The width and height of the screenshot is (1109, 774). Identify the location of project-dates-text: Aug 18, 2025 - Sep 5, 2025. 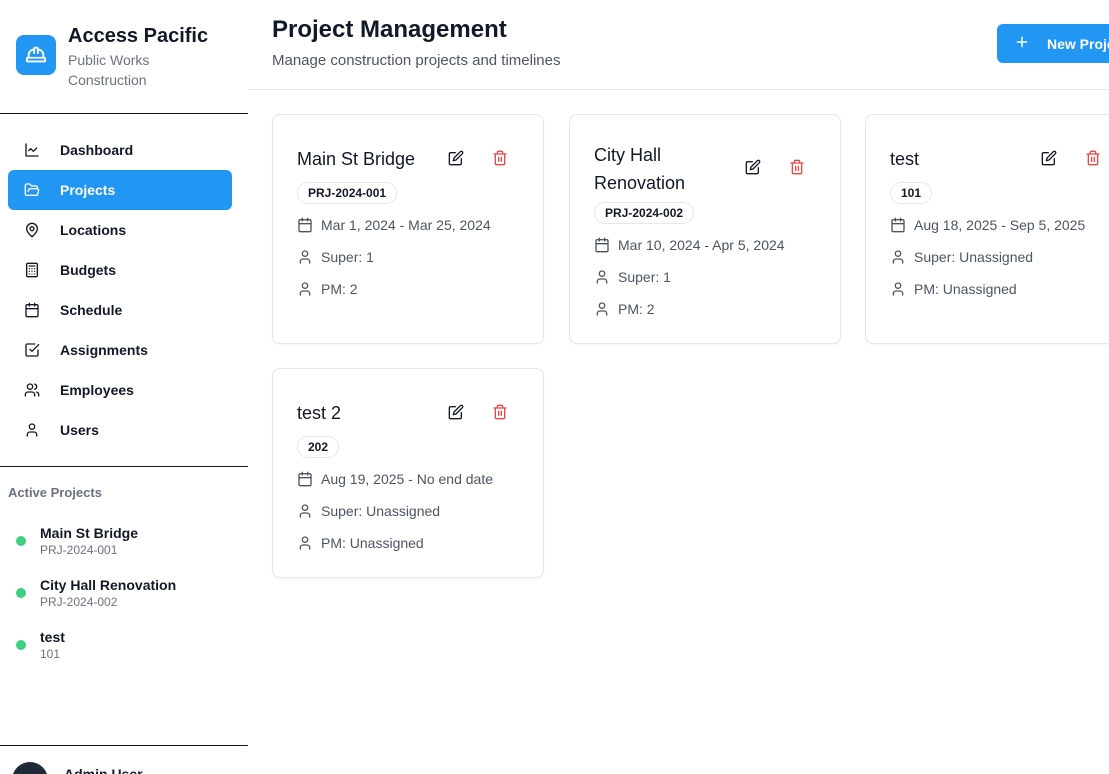
(1000, 225).